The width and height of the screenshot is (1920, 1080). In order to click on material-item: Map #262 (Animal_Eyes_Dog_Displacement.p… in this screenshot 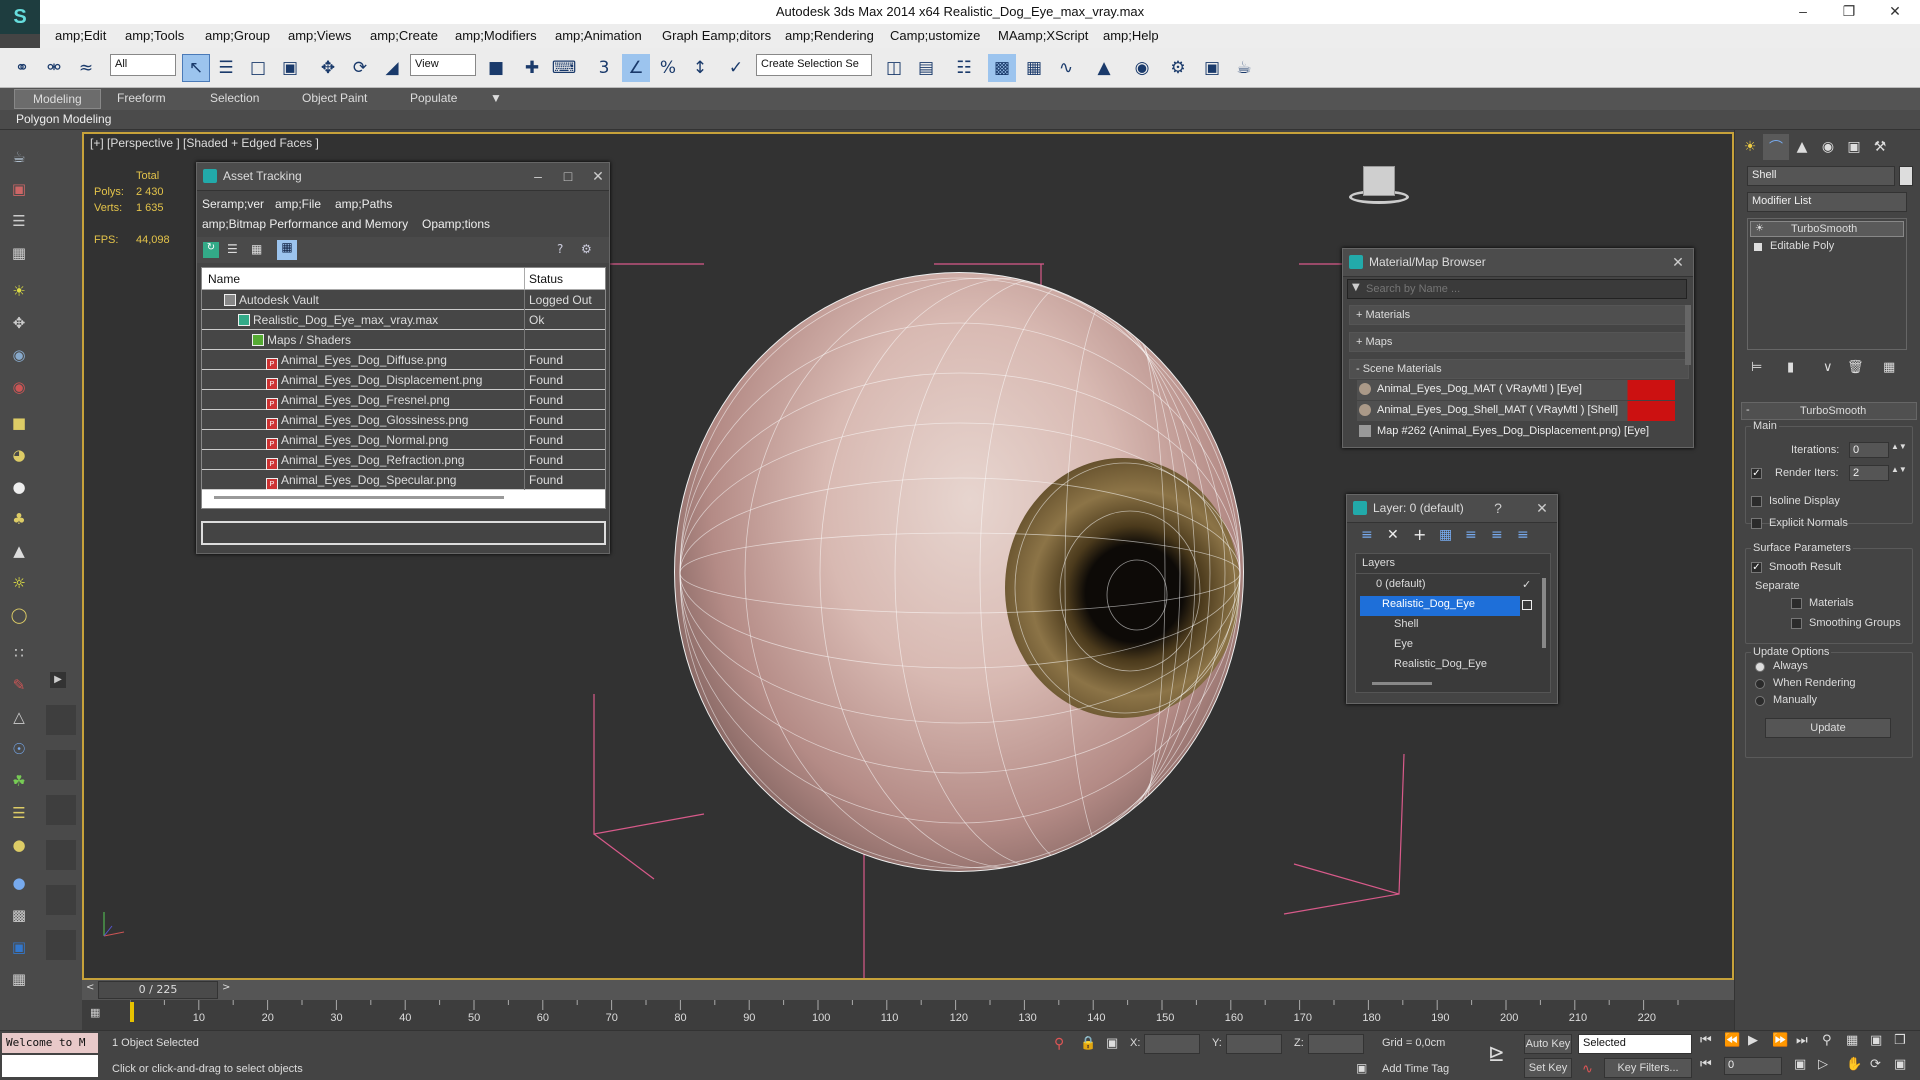, I will do `click(1516, 432)`.